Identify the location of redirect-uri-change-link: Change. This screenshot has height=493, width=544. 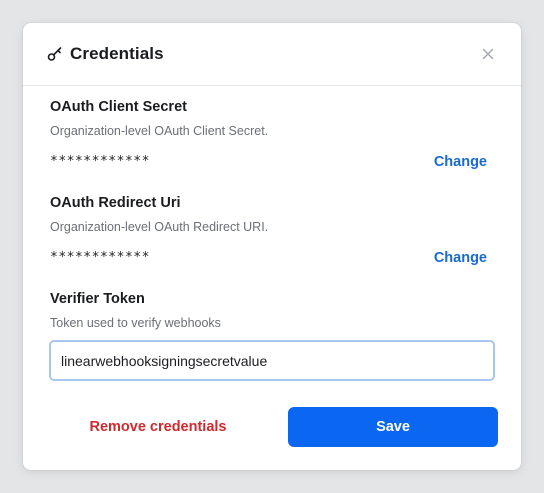
(460, 258).